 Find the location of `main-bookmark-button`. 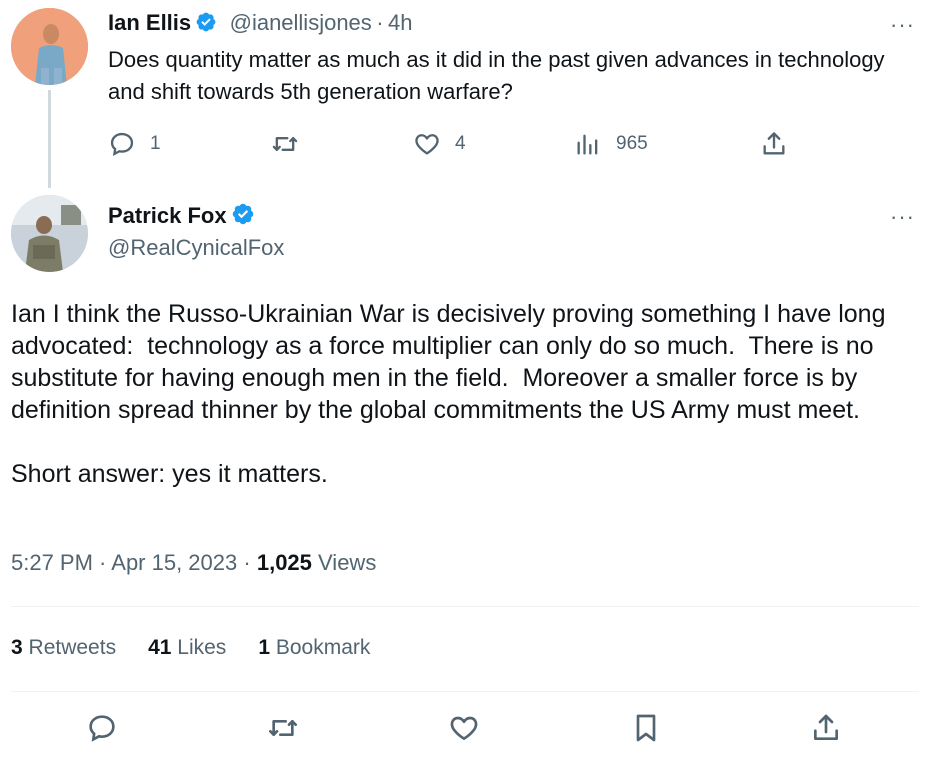

main-bookmark-button is located at coordinates (646, 730).